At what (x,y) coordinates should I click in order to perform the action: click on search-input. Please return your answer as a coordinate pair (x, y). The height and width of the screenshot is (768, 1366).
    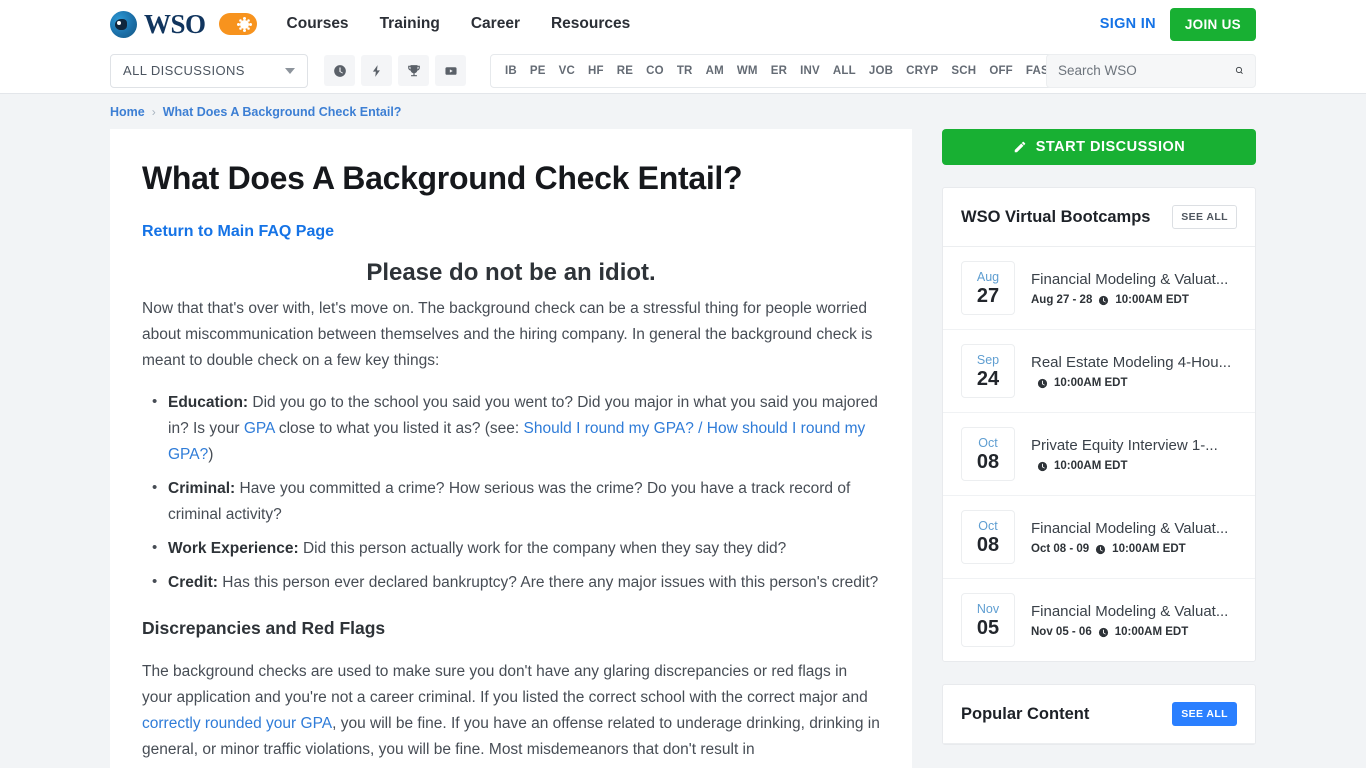
    Looking at the image, I should click on (1146, 70).